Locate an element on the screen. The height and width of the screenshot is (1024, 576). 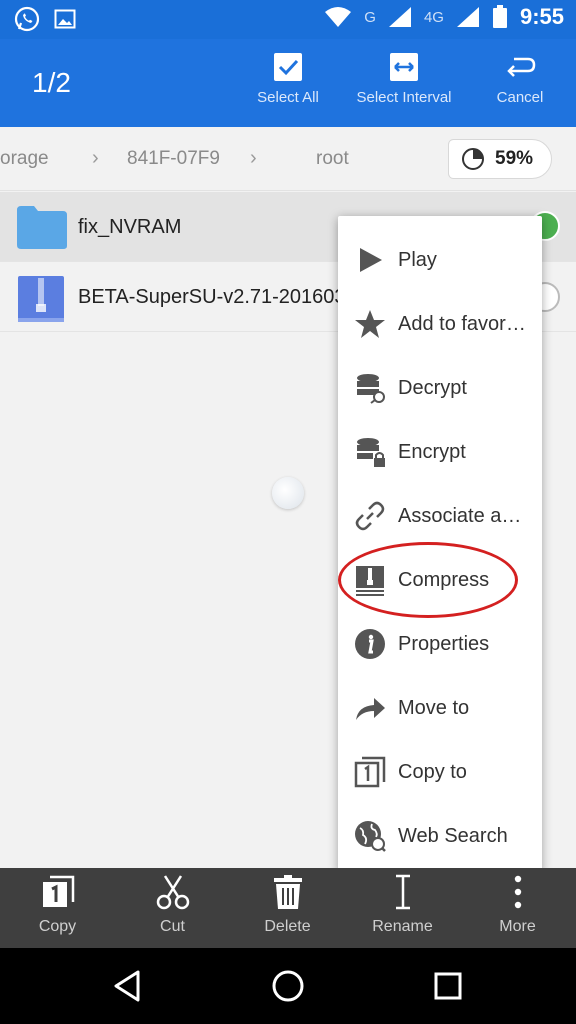
navigation-bar is located at coordinates (288, 986).